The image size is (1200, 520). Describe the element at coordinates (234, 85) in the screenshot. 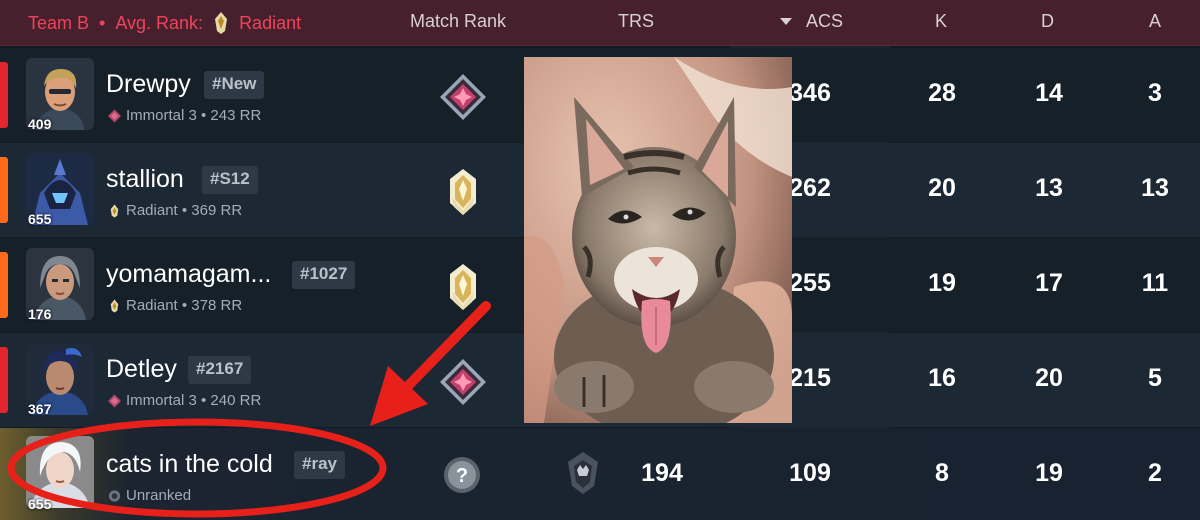

I see `player-tag: #New` at that location.